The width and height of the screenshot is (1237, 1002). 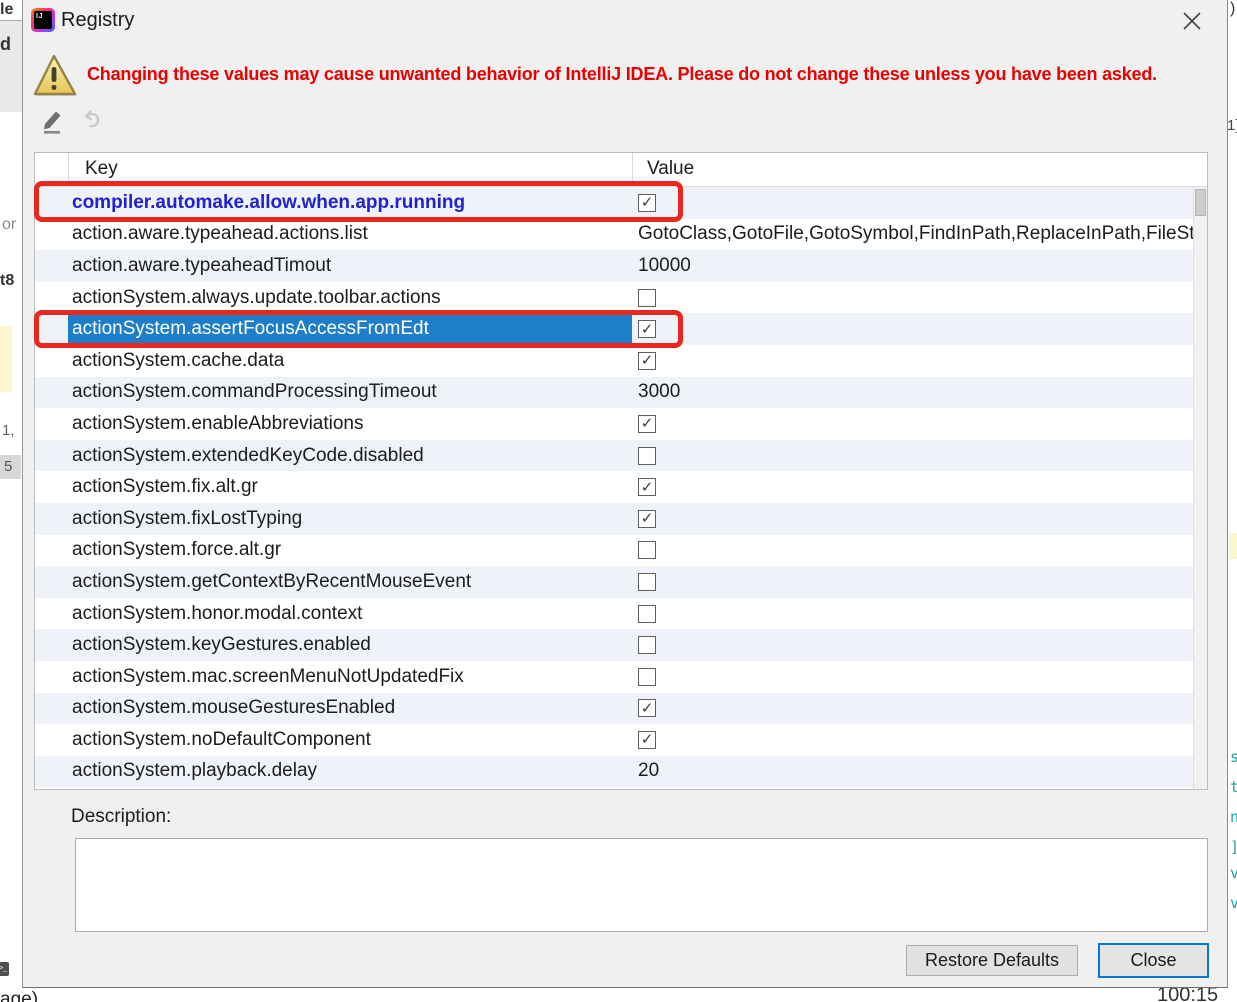 I want to click on table-row: actionSystem.enableAbbreviations ✓, so click(x=615, y=424).